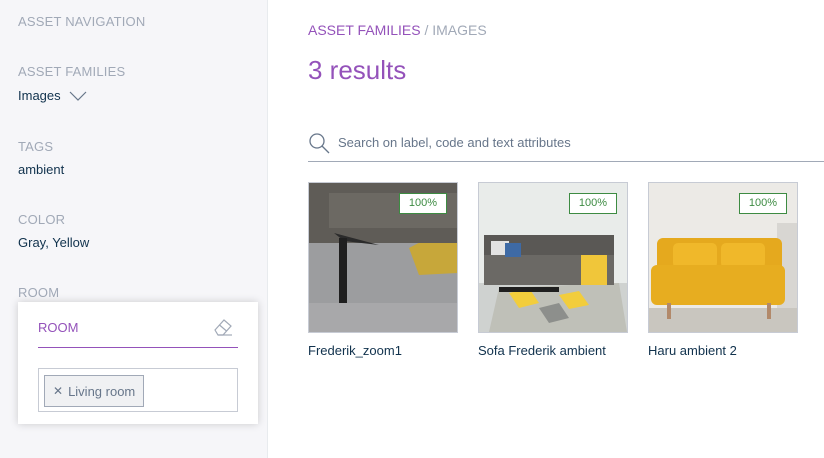 The height and width of the screenshot is (458, 824). I want to click on sidebar-title: ASSET NAVIGATION, so click(82, 21).